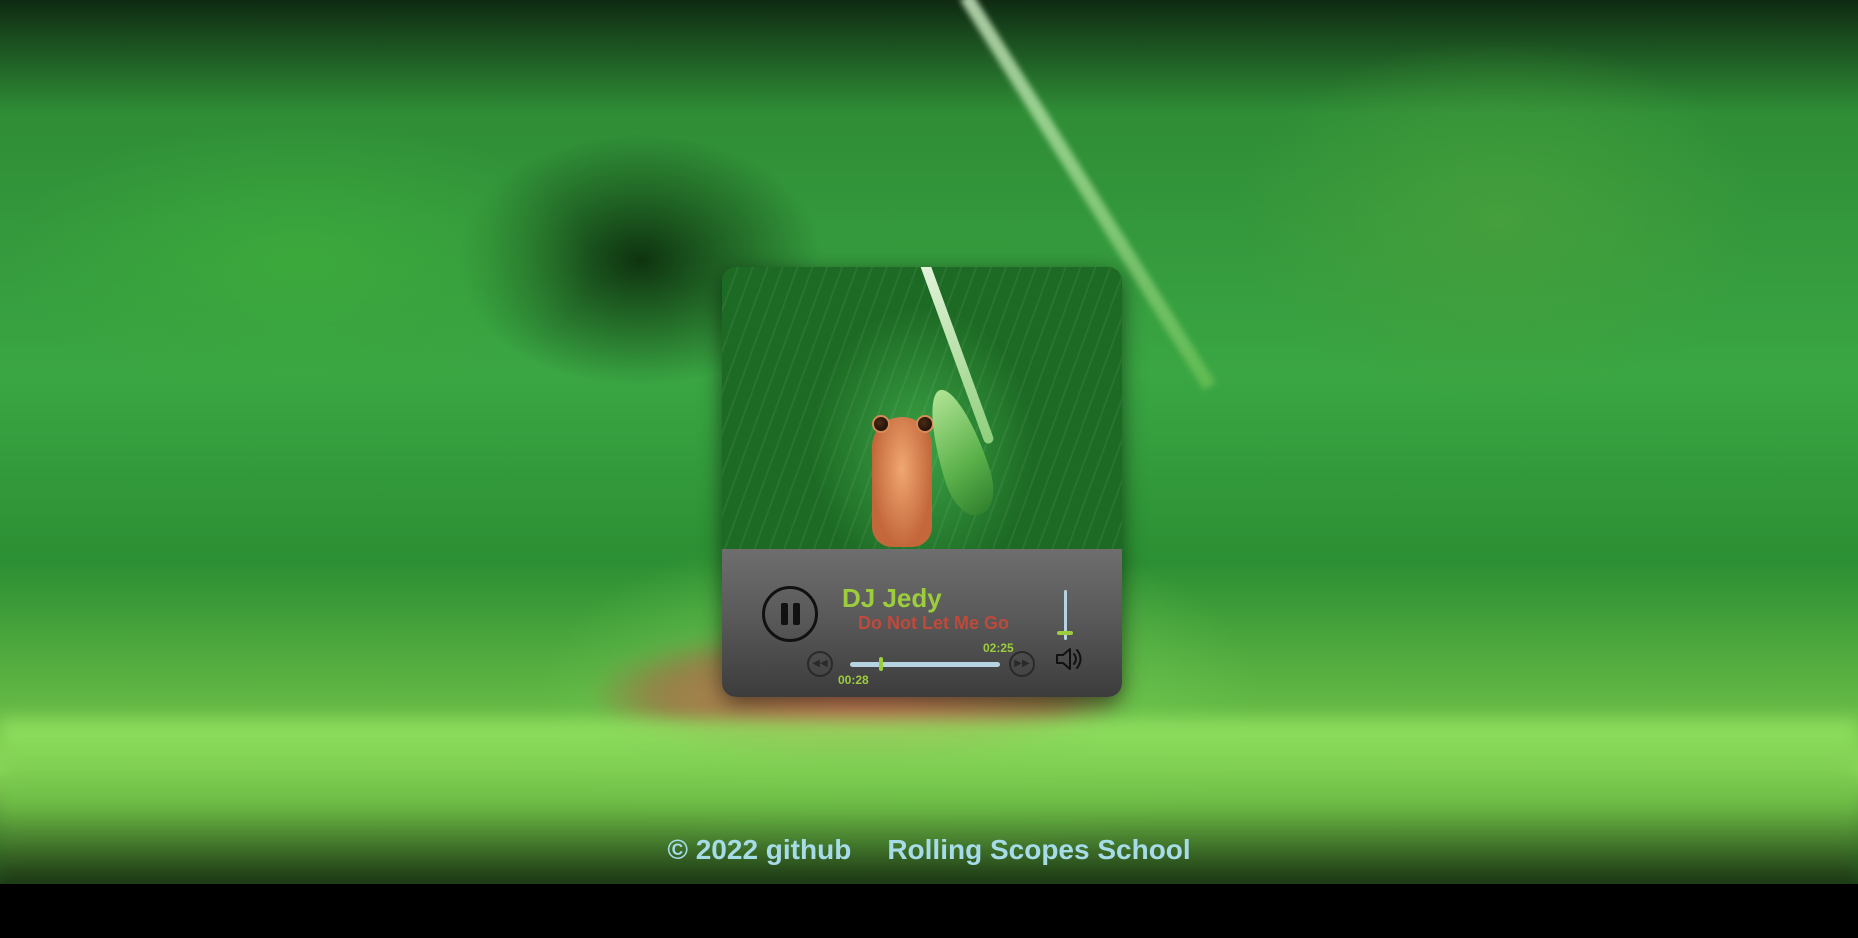 The width and height of the screenshot is (1858, 938). I want to click on footer: © 2022 github Rolling Scopes School, so click(929, 850).